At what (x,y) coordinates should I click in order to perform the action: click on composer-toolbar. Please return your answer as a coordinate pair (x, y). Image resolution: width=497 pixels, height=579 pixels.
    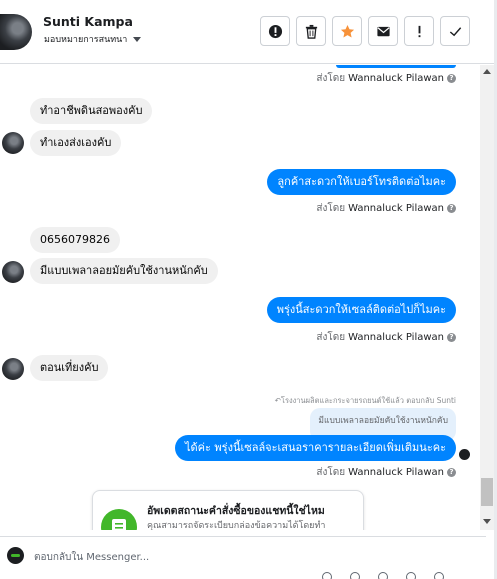
    Looking at the image, I should click on (402, 575).